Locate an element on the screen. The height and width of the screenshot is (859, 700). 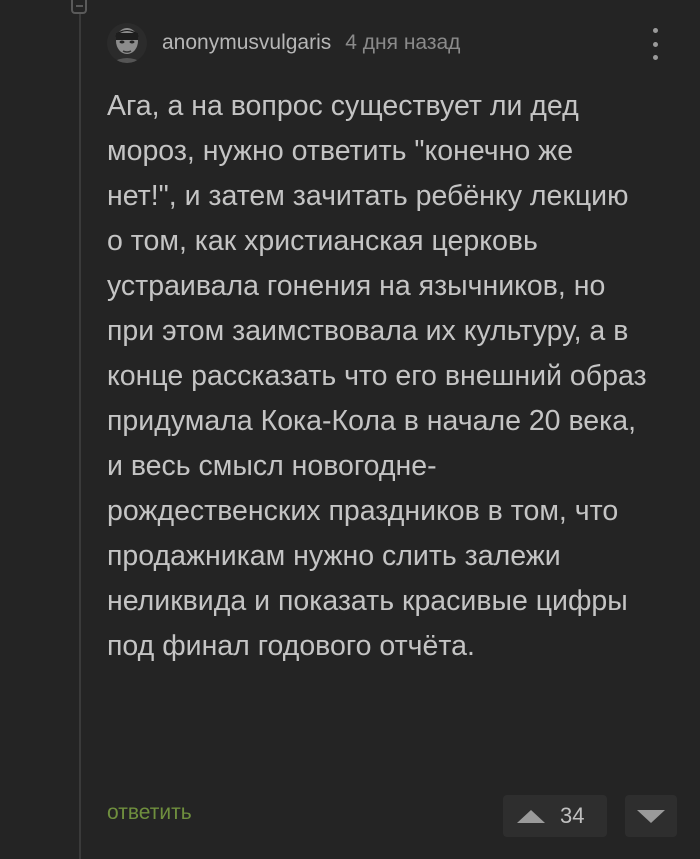
collapse-icon is located at coordinates (79, 7).